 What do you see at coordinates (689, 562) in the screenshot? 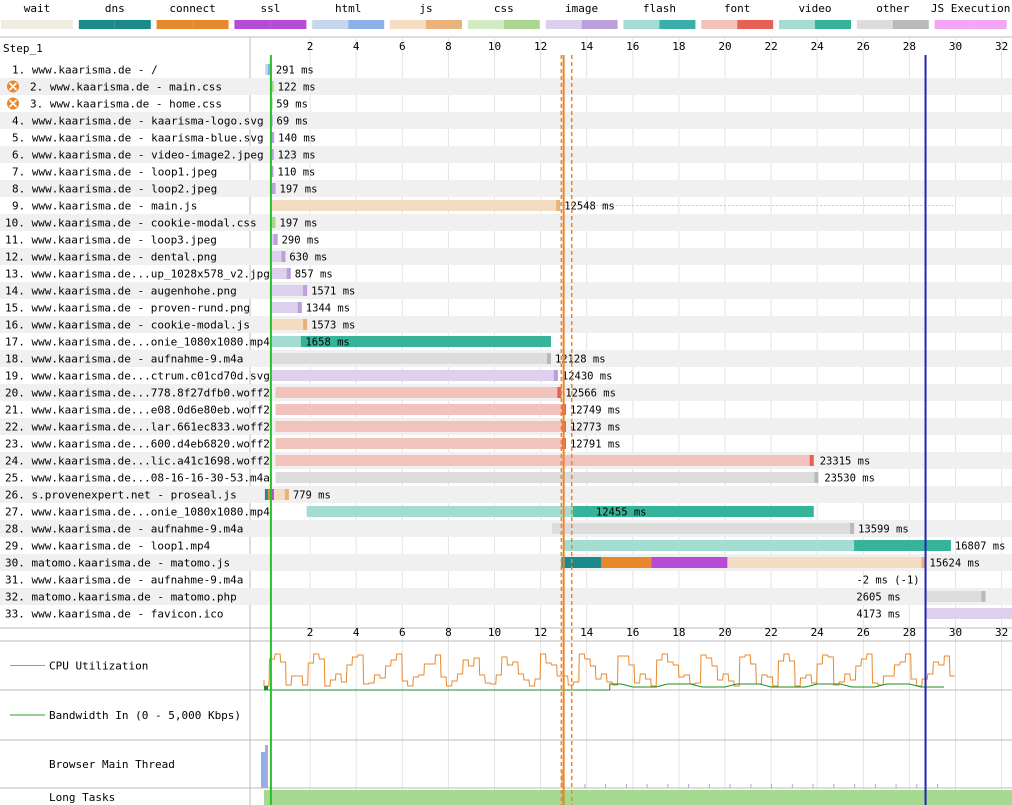
I see `ssl-segment` at bounding box center [689, 562].